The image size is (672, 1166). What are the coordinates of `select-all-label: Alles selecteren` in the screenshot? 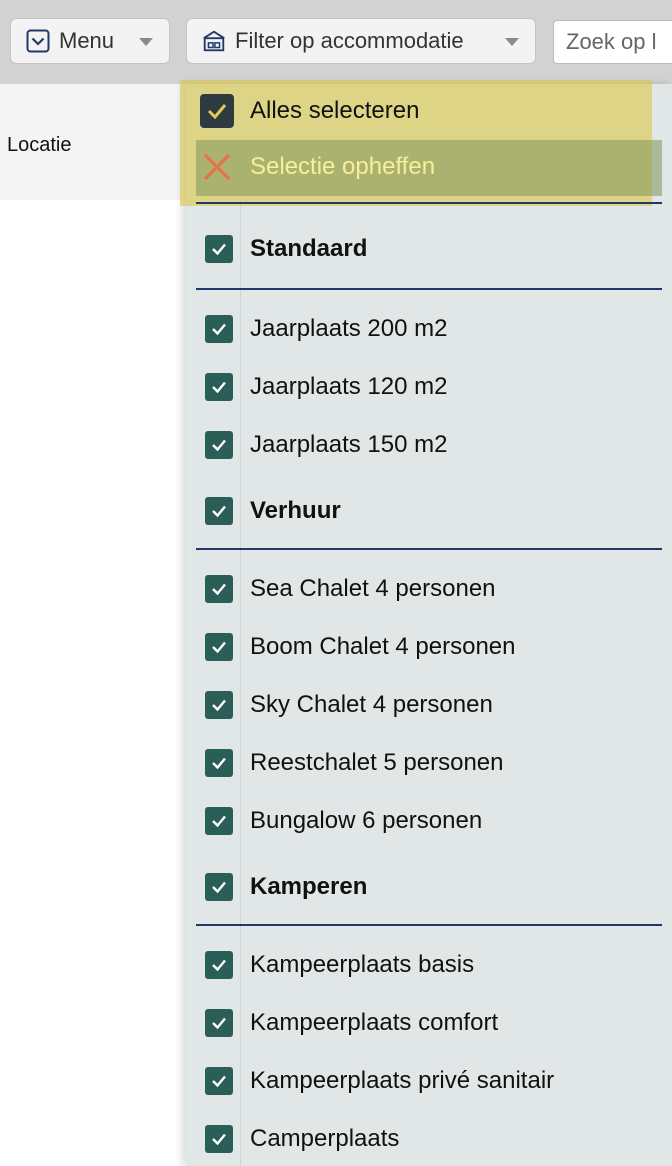 It's located at (335, 110).